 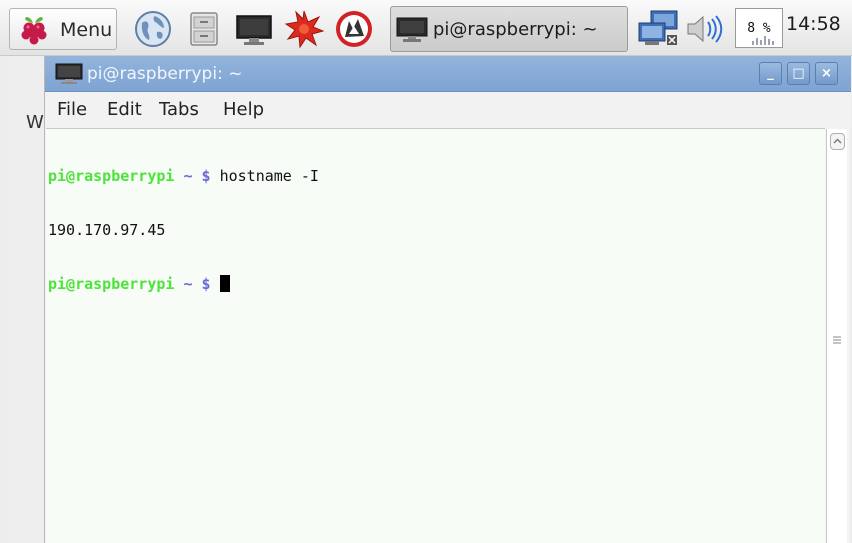 I want to click on wolfram-icon, so click(x=354, y=29).